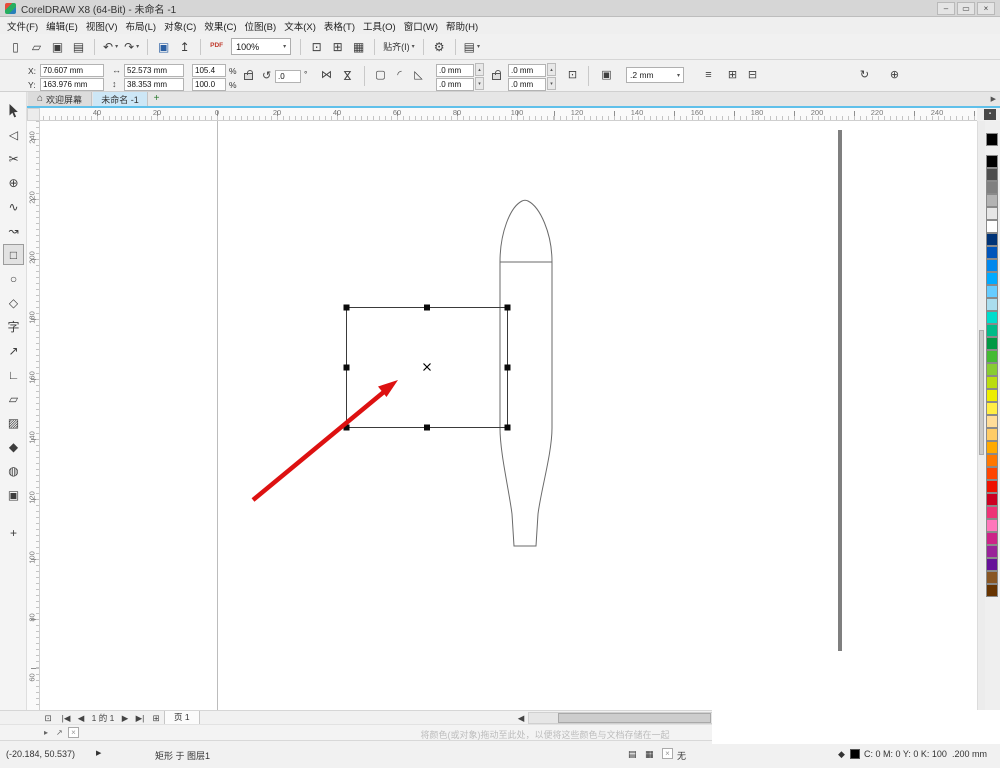  What do you see at coordinates (154, 70) in the screenshot?
I see `object-width-field: 52.573 mm` at bounding box center [154, 70].